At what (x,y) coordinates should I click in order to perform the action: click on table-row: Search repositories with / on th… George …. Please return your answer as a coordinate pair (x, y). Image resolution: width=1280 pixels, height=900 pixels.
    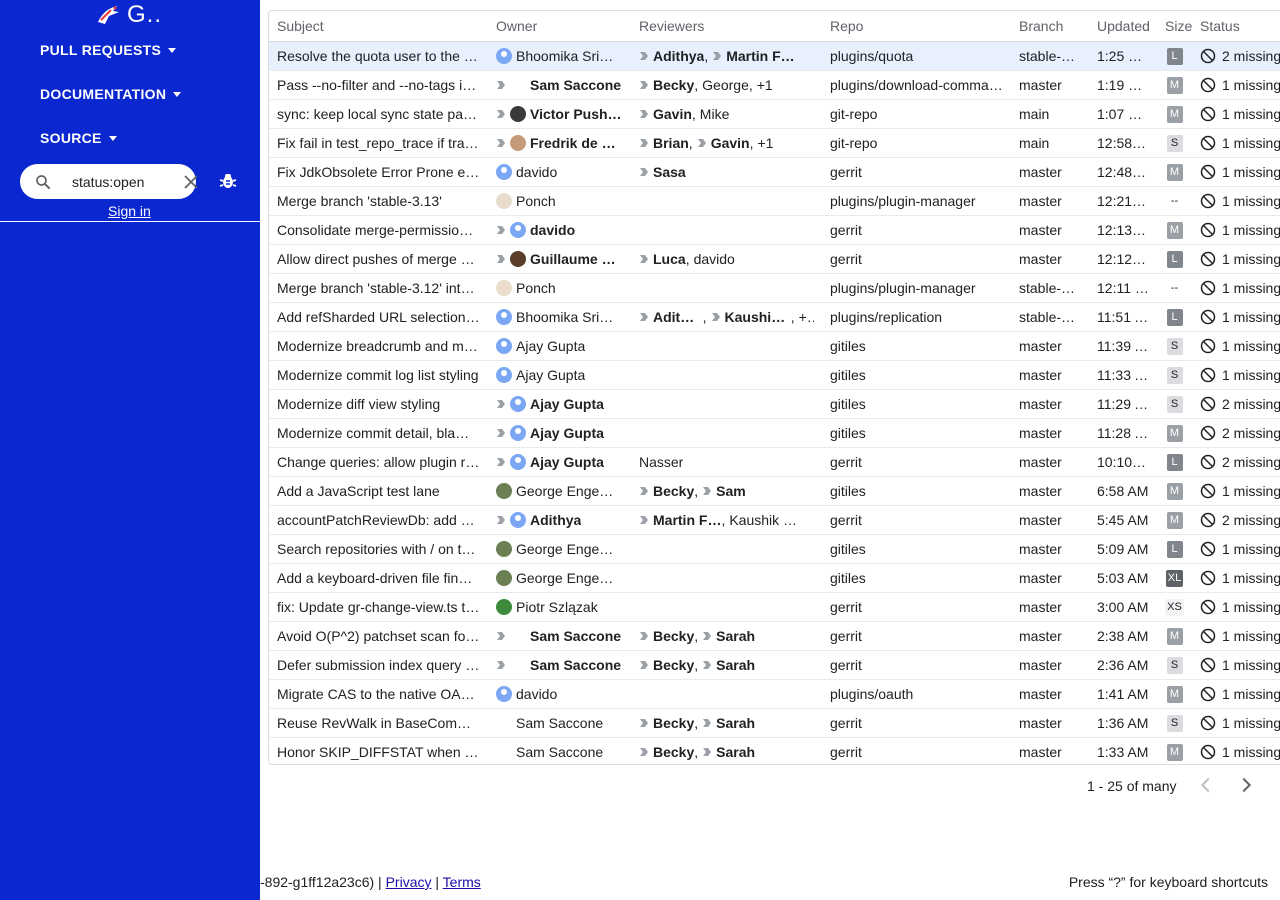
    Looking at the image, I should click on (774, 549).